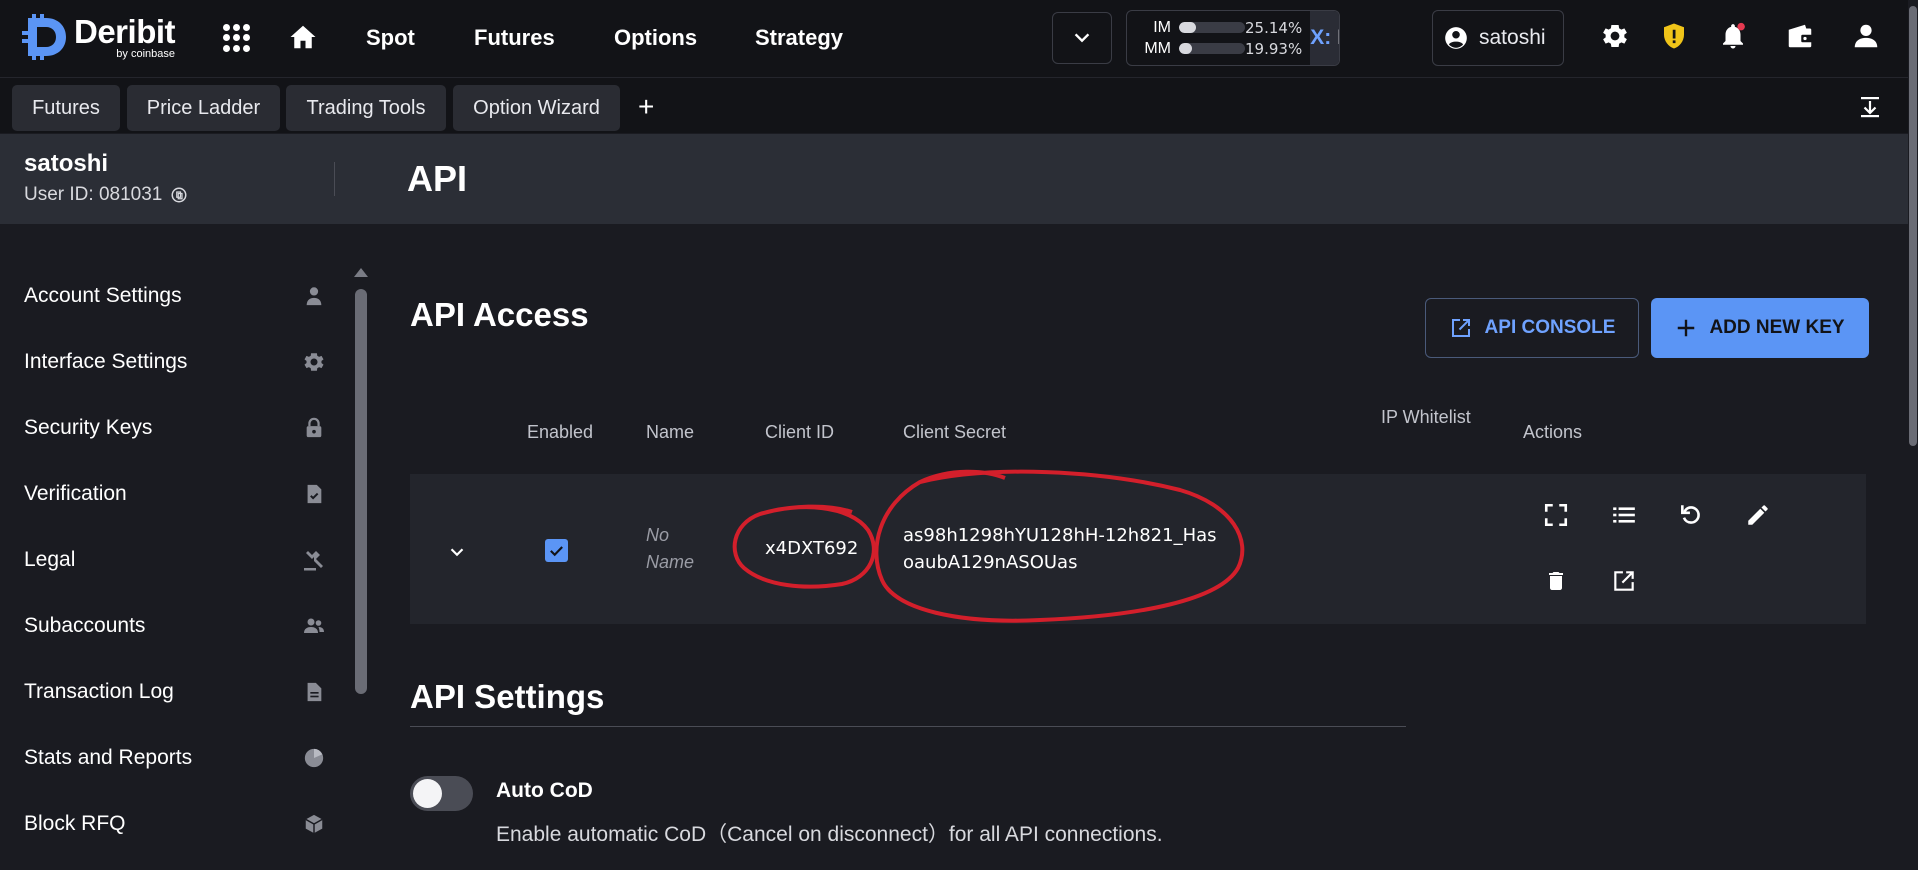 This screenshot has height=870, width=1918. Describe the element at coordinates (1212, 27) in the screenshot. I see `im-bar` at that location.